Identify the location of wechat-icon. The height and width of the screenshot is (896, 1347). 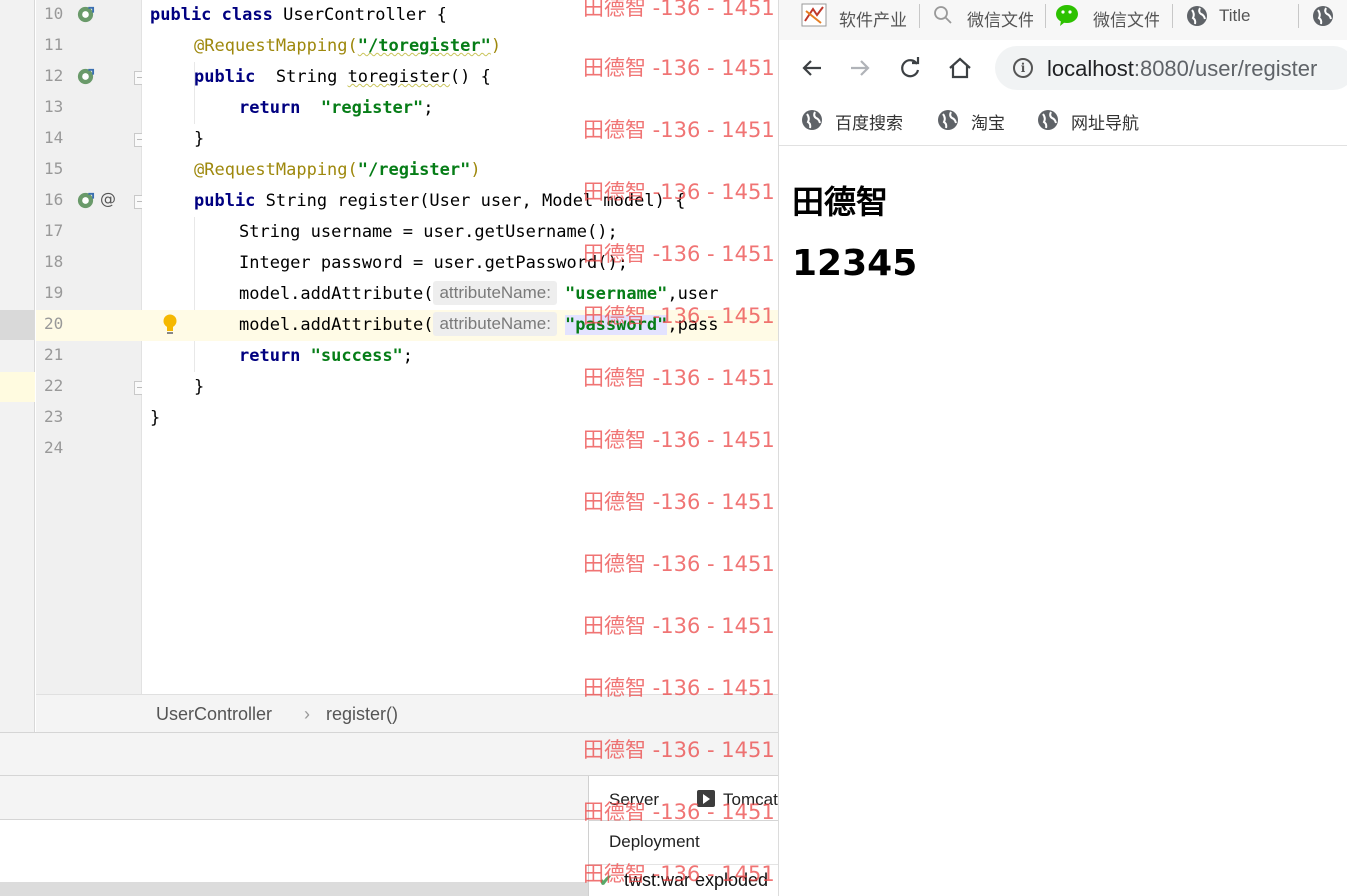
(1067, 15).